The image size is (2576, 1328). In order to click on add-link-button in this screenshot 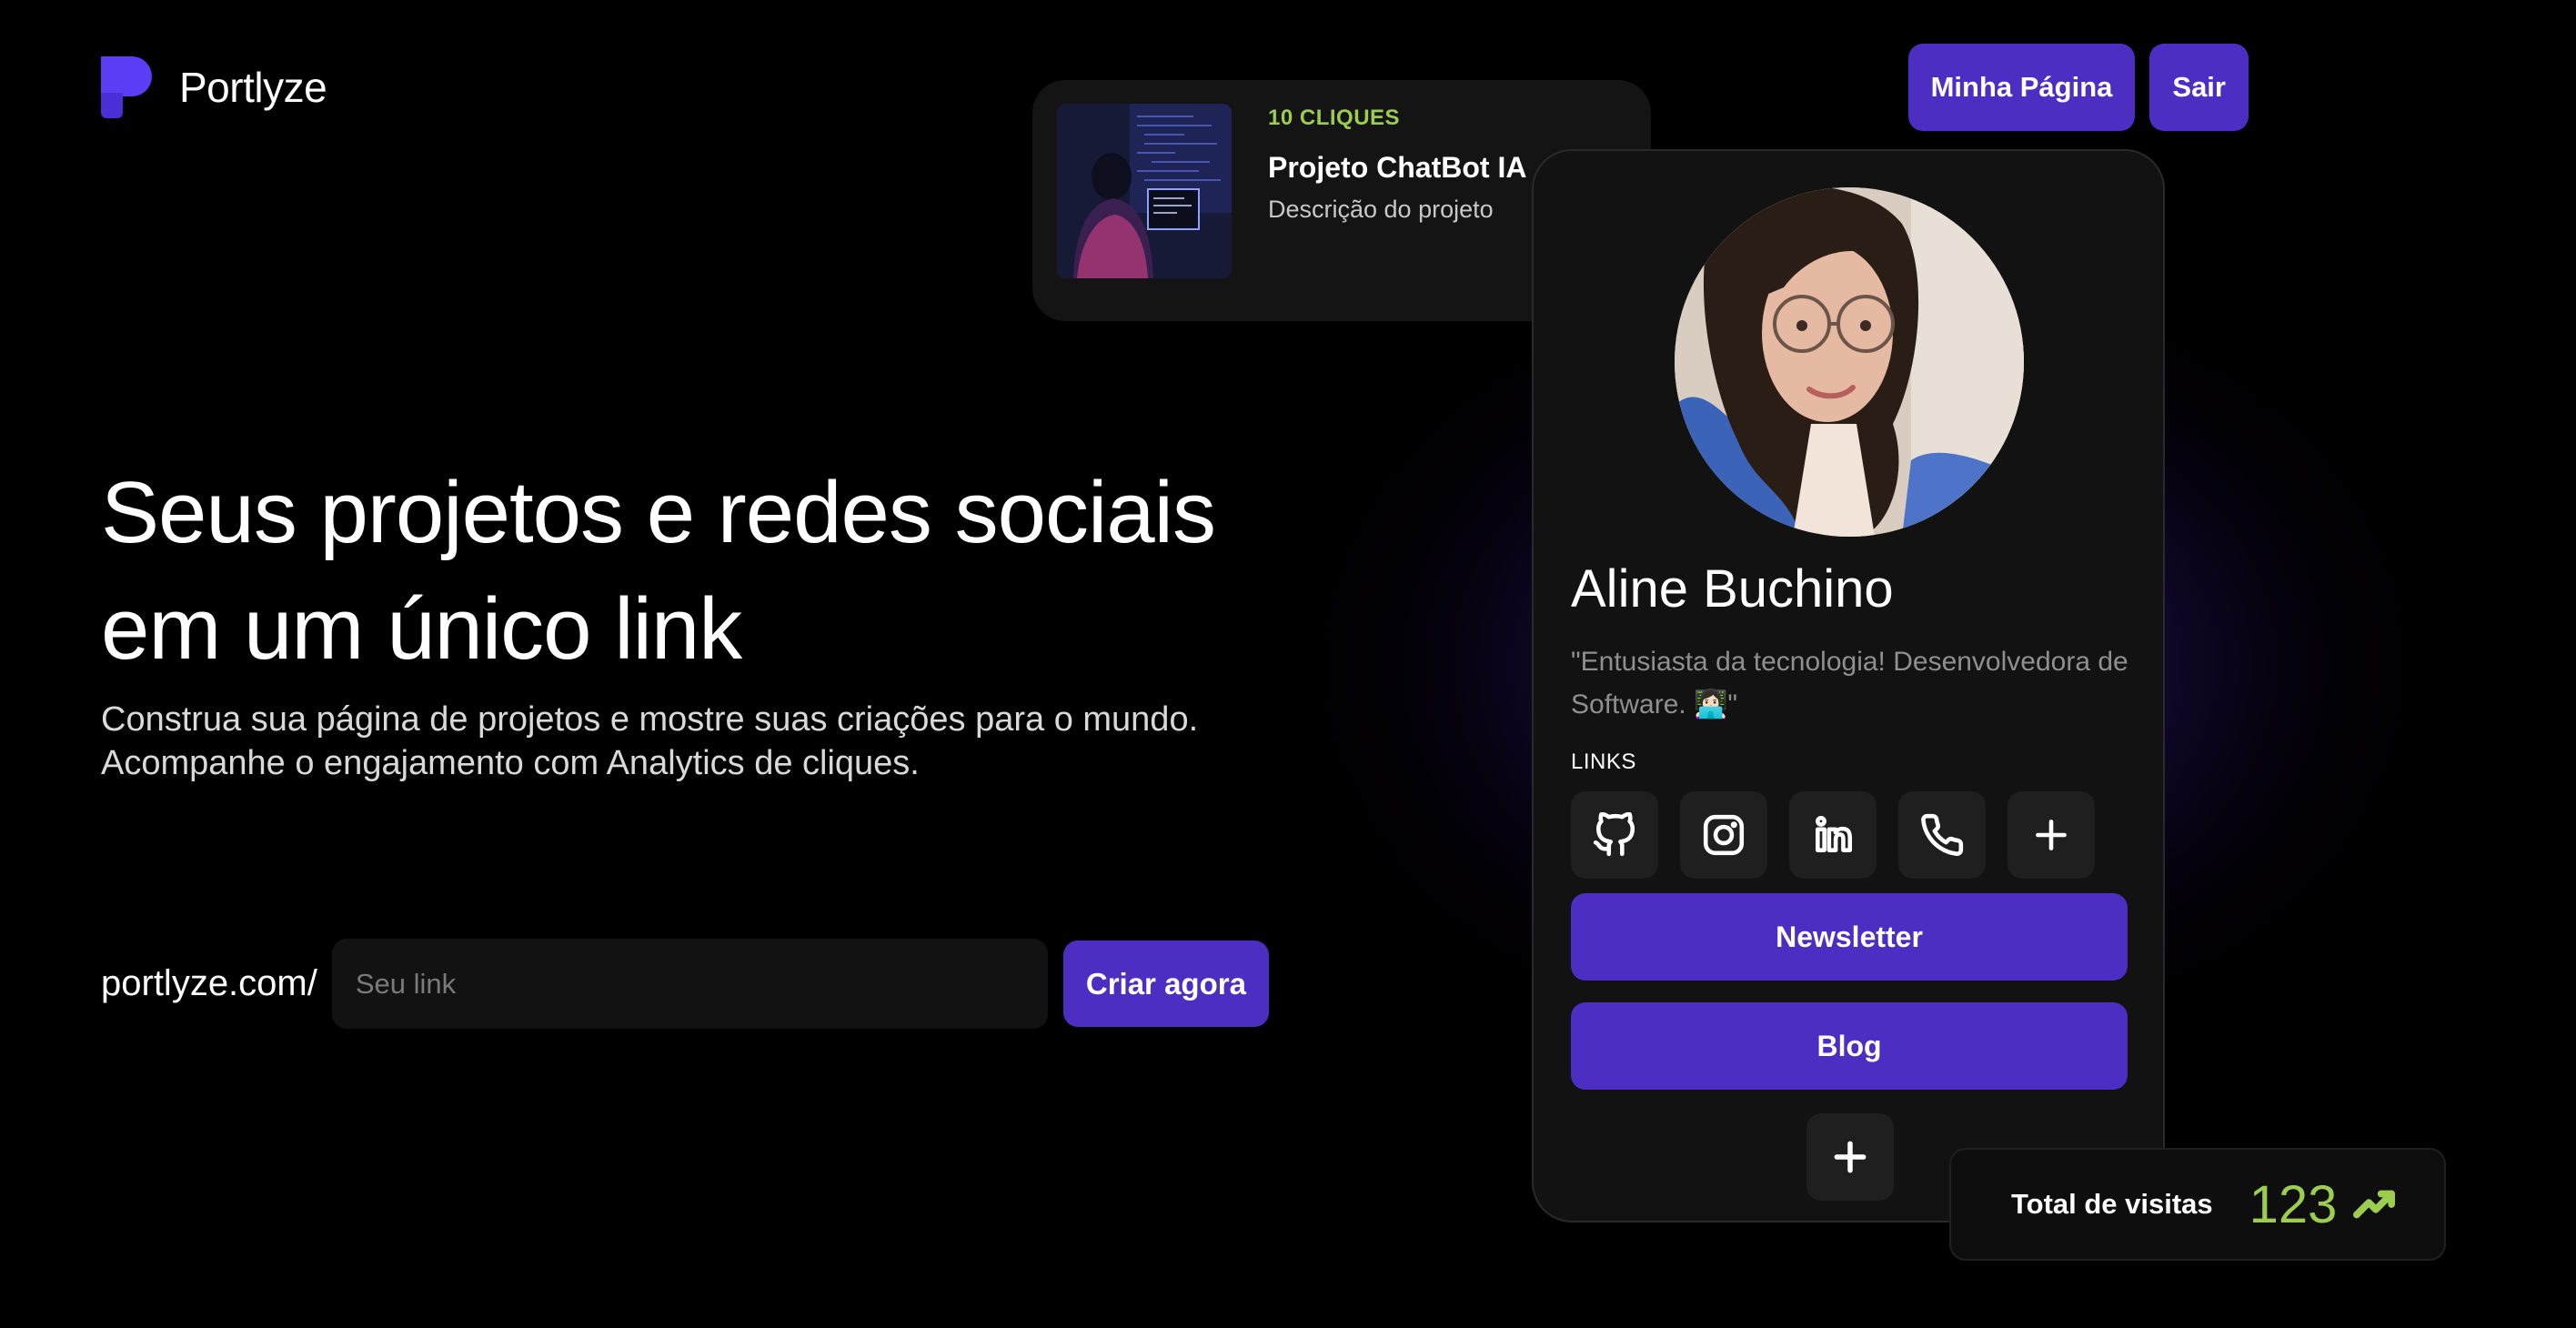, I will do `click(1850, 1157)`.